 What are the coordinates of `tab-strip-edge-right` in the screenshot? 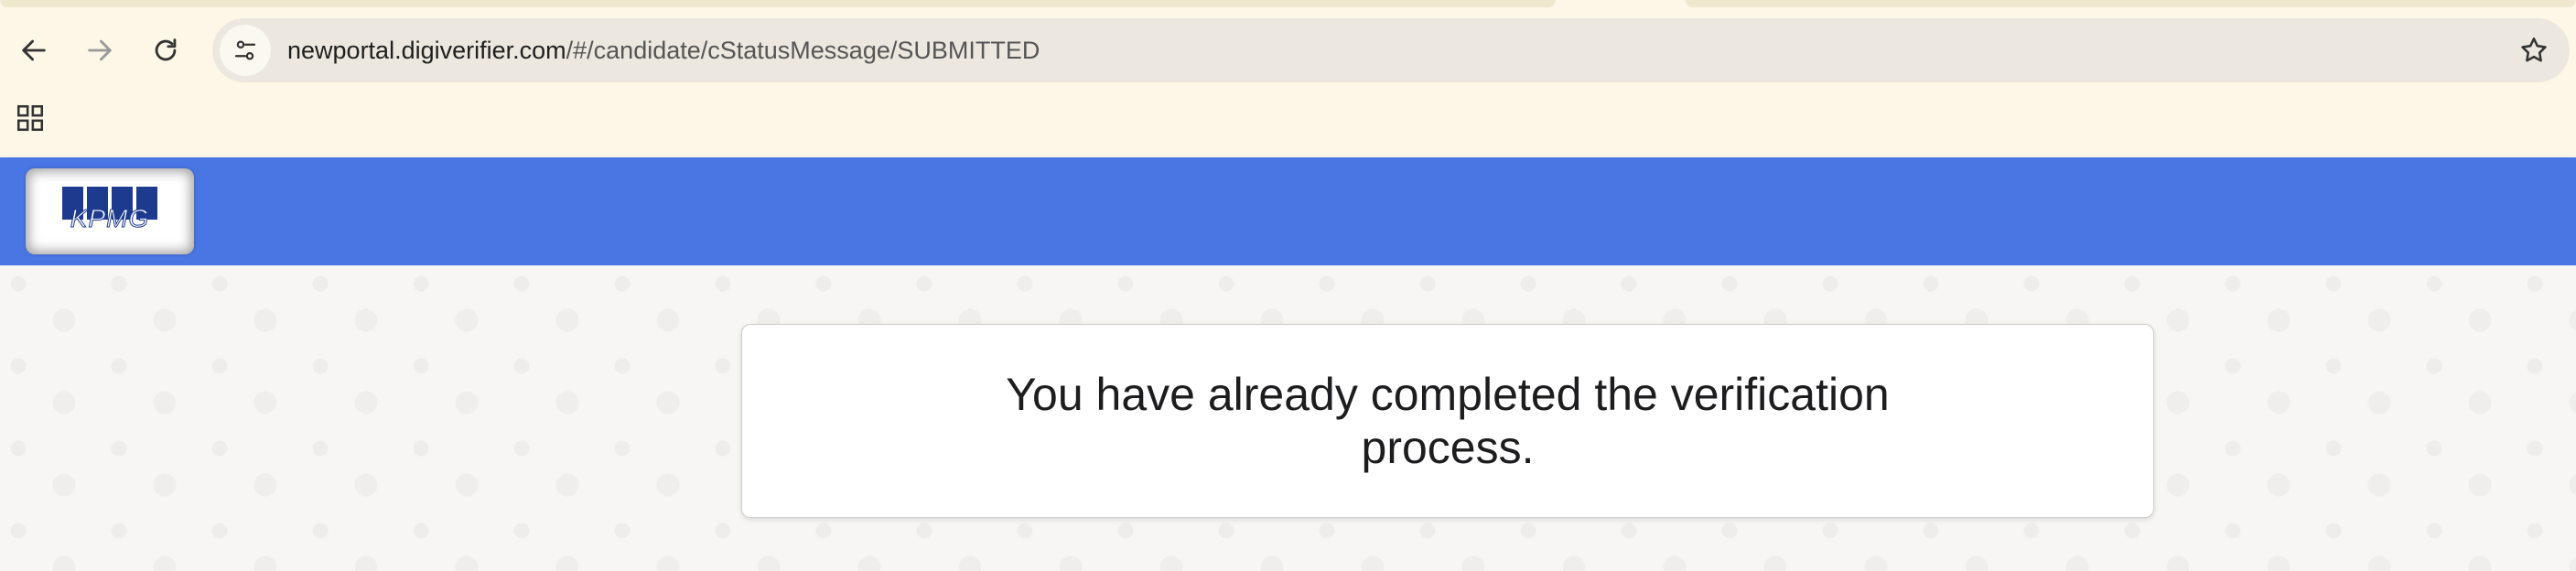 It's located at (2131, 3).